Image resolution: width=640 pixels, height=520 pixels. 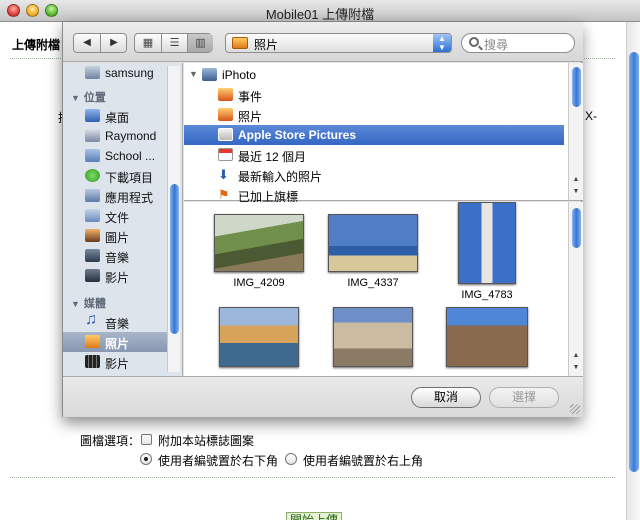 What do you see at coordinates (92, 175) in the screenshot?
I see `downloads-icon` at bounding box center [92, 175].